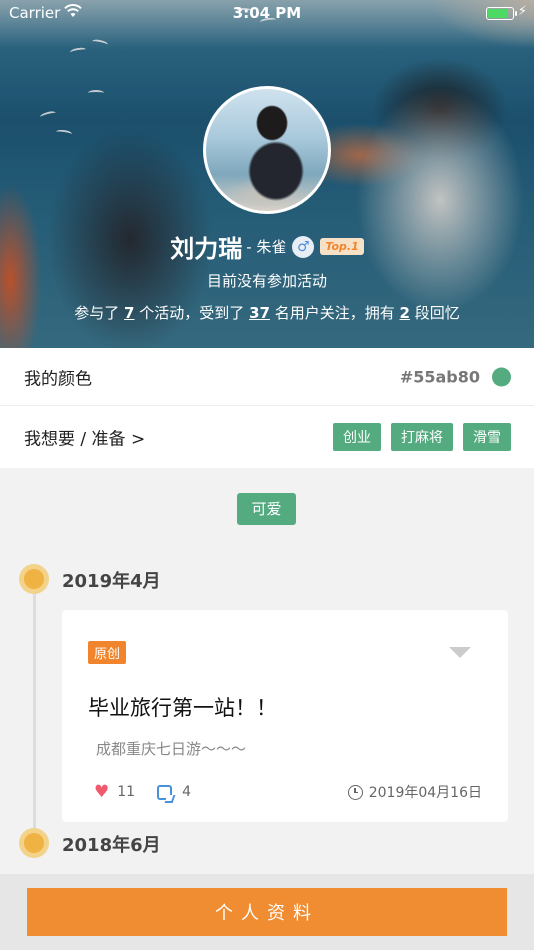  I want to click on profile-name: 刘力瑞, so click(206, 249).